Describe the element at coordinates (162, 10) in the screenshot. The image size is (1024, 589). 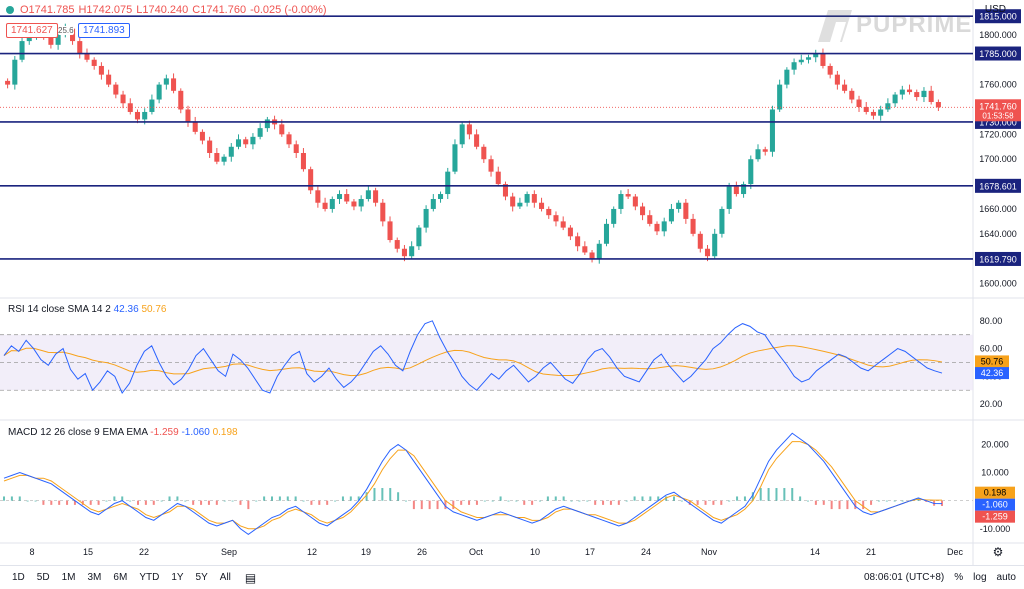
I see `low-value: L1740.240` at that location.